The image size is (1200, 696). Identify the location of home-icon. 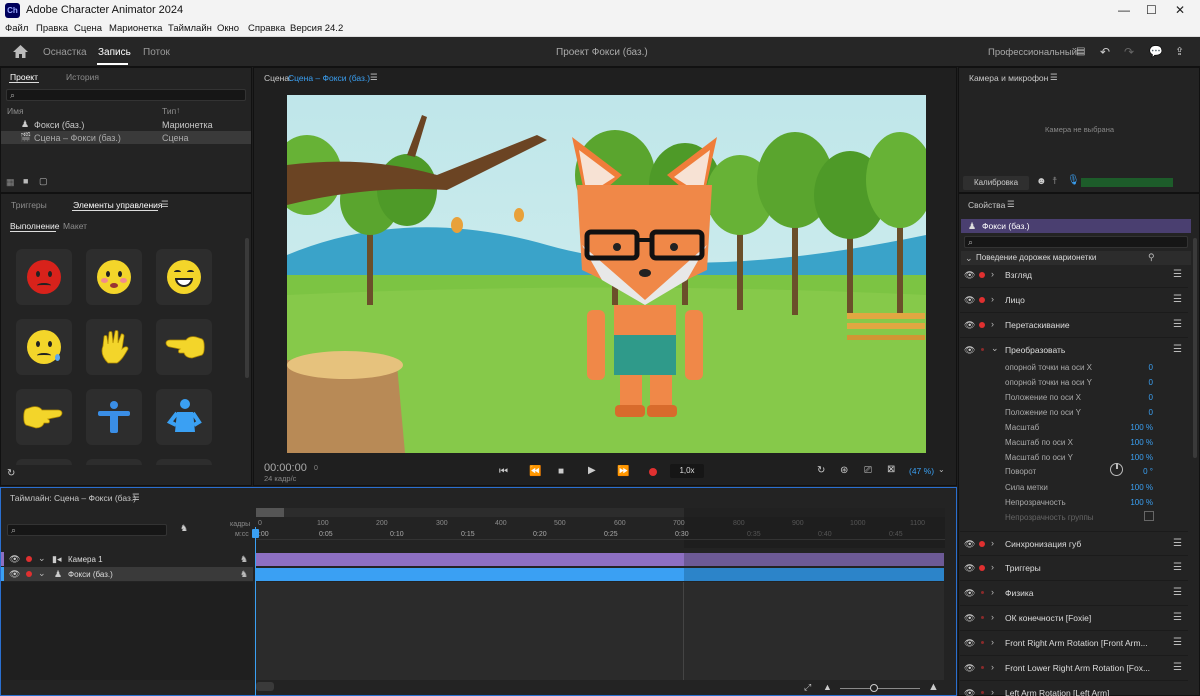
(20, 51).